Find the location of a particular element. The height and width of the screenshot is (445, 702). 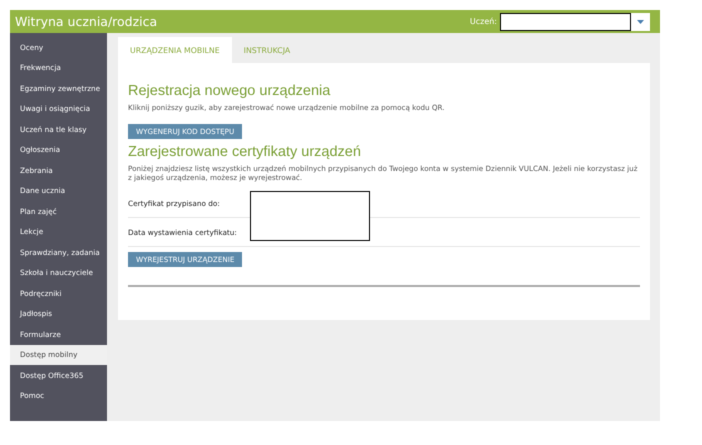

caret-icon is located at coordinates (640, 22).